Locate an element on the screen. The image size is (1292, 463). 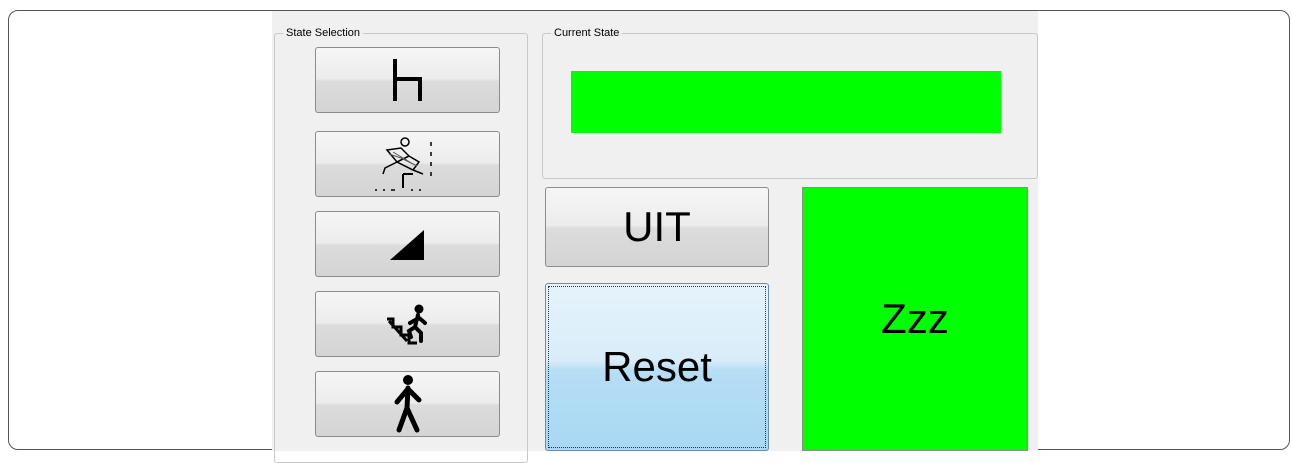
state-button-stairs is located at coordinates (407, 324).